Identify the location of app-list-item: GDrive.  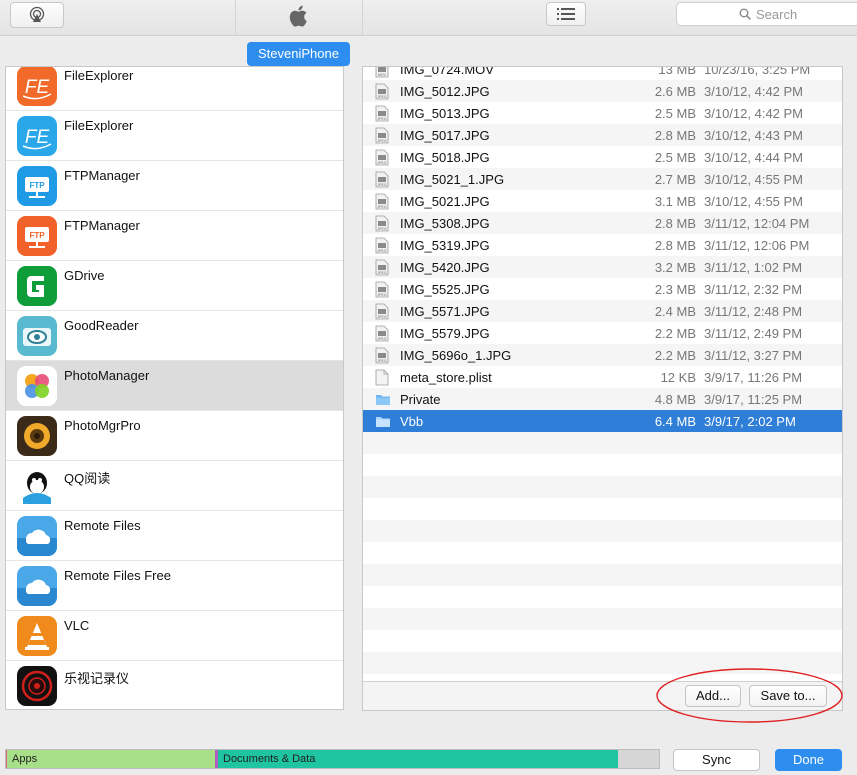
(174, 286).